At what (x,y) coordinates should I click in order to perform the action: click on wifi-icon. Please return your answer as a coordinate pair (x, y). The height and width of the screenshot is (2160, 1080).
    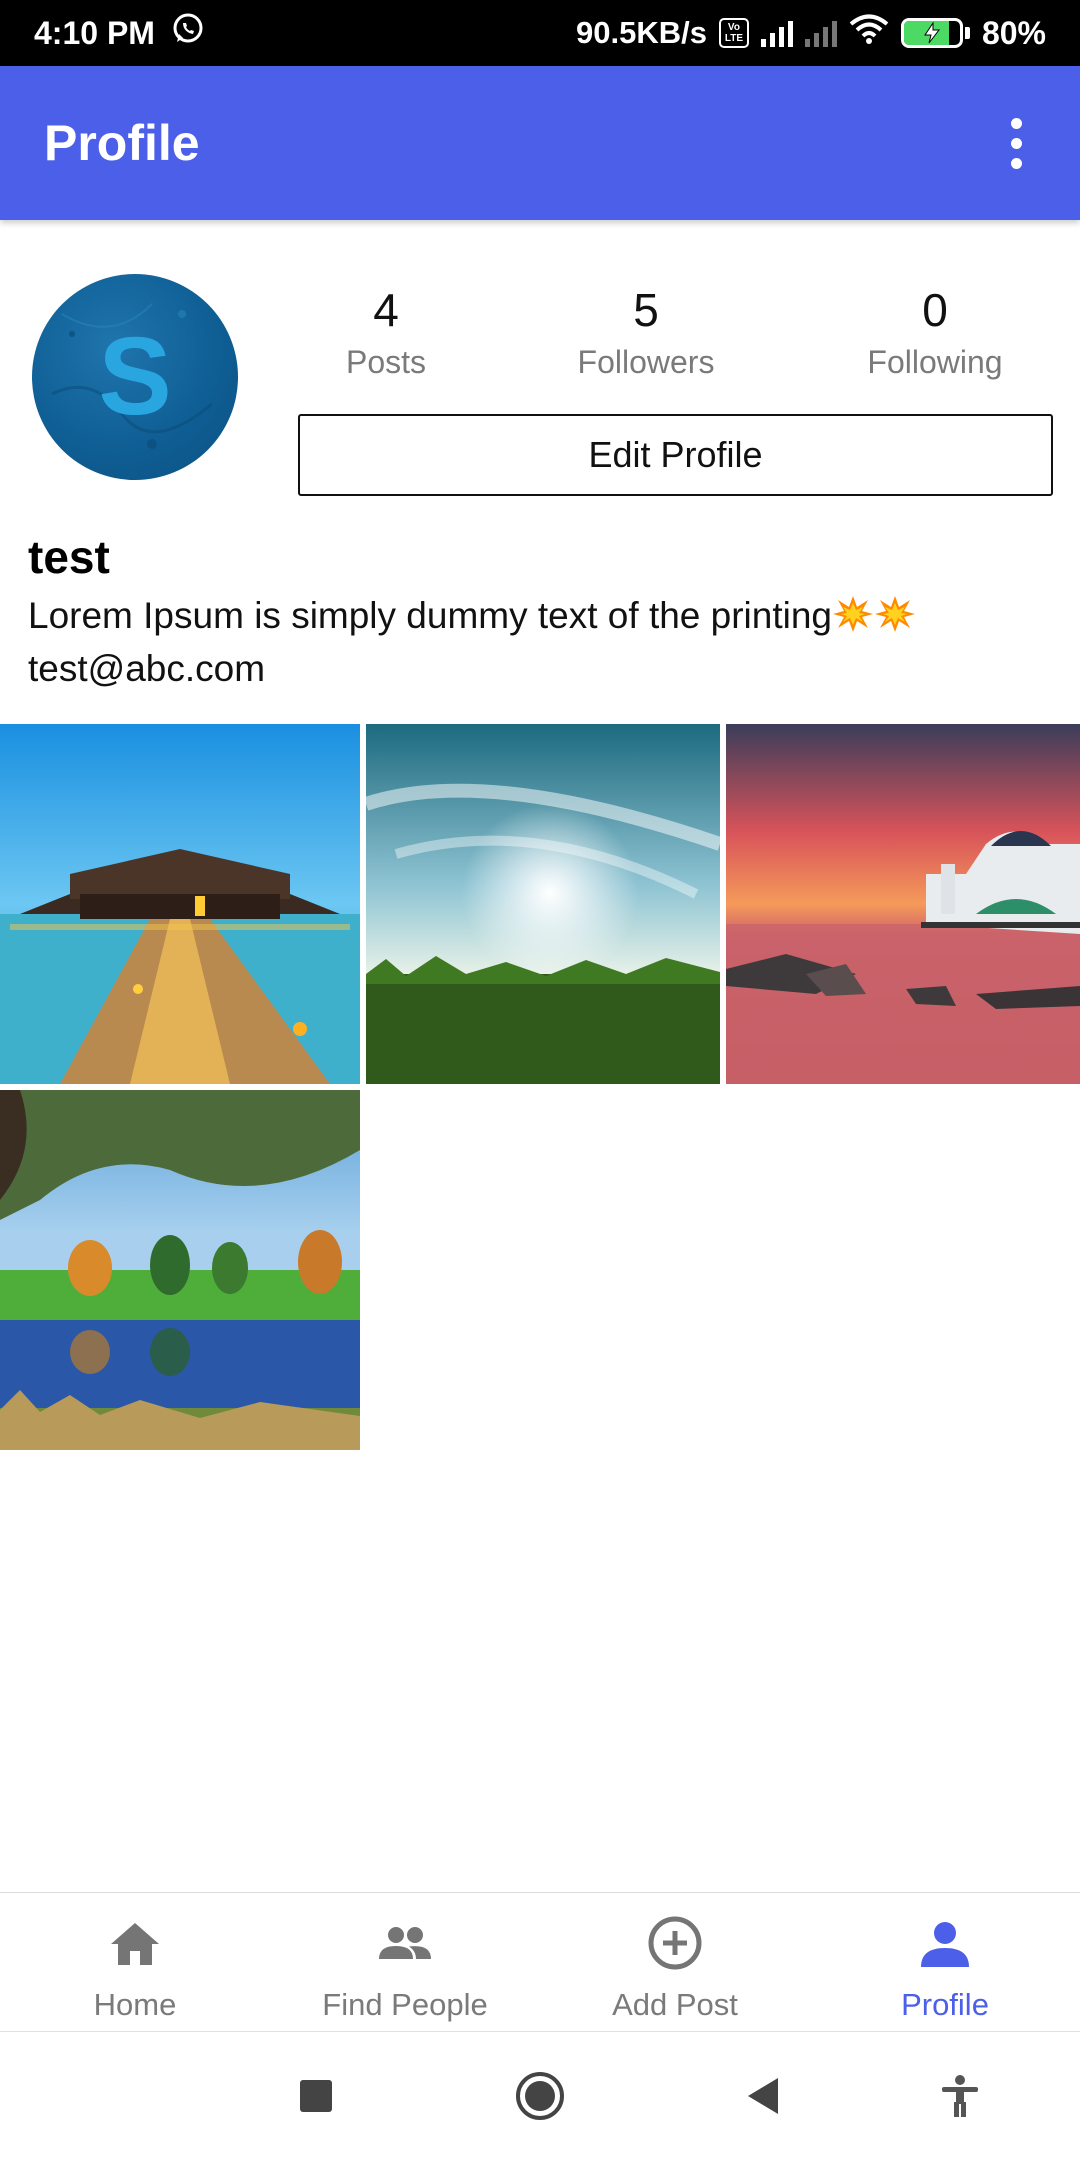
    Looking at the image, I should click on (869, 33).